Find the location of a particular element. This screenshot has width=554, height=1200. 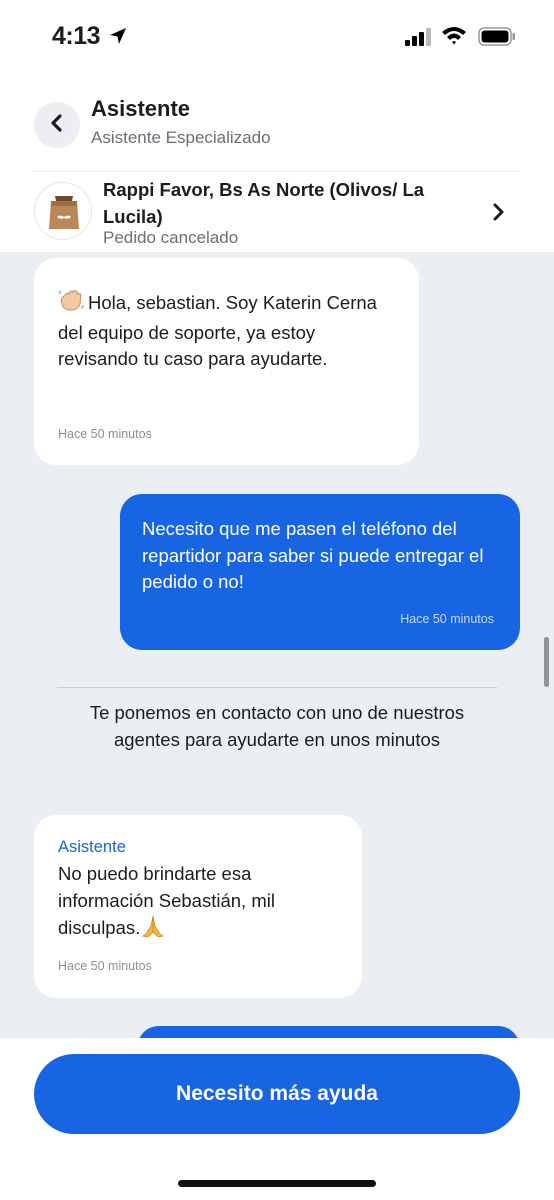

order-status: Pedido cancelado is located at coordinates (171, 237).